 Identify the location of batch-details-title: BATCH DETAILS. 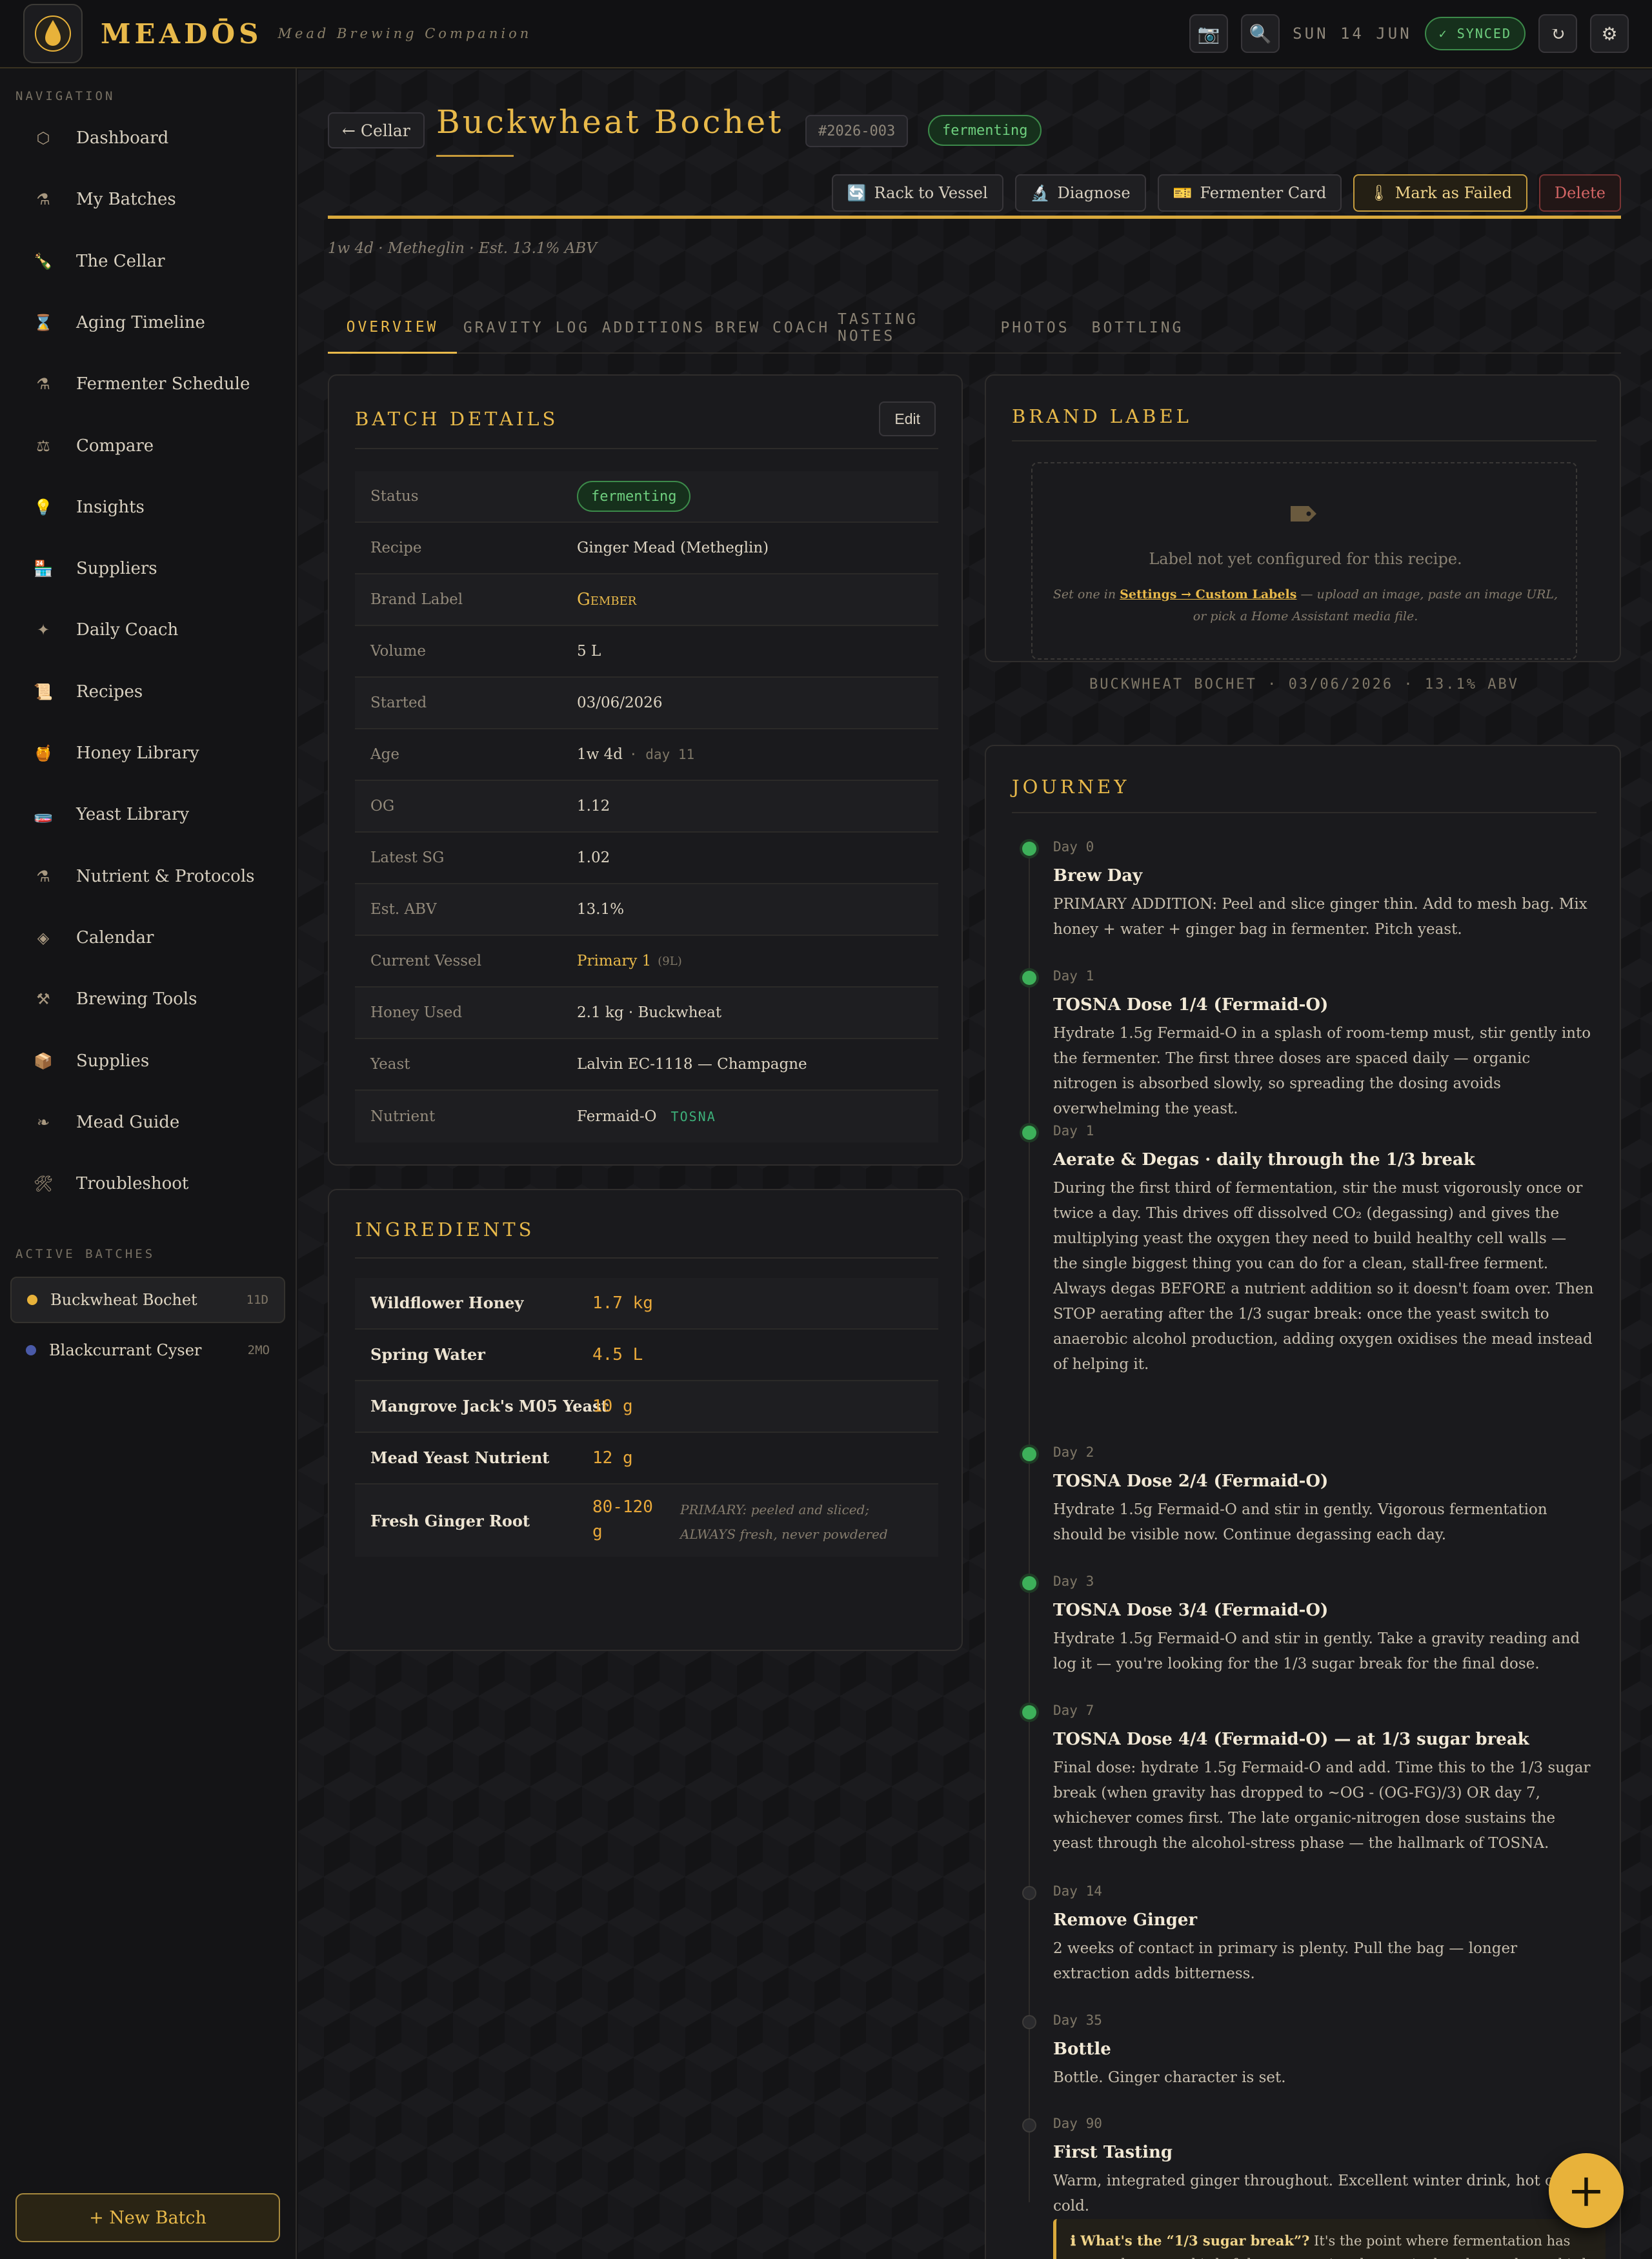
(457, 419).